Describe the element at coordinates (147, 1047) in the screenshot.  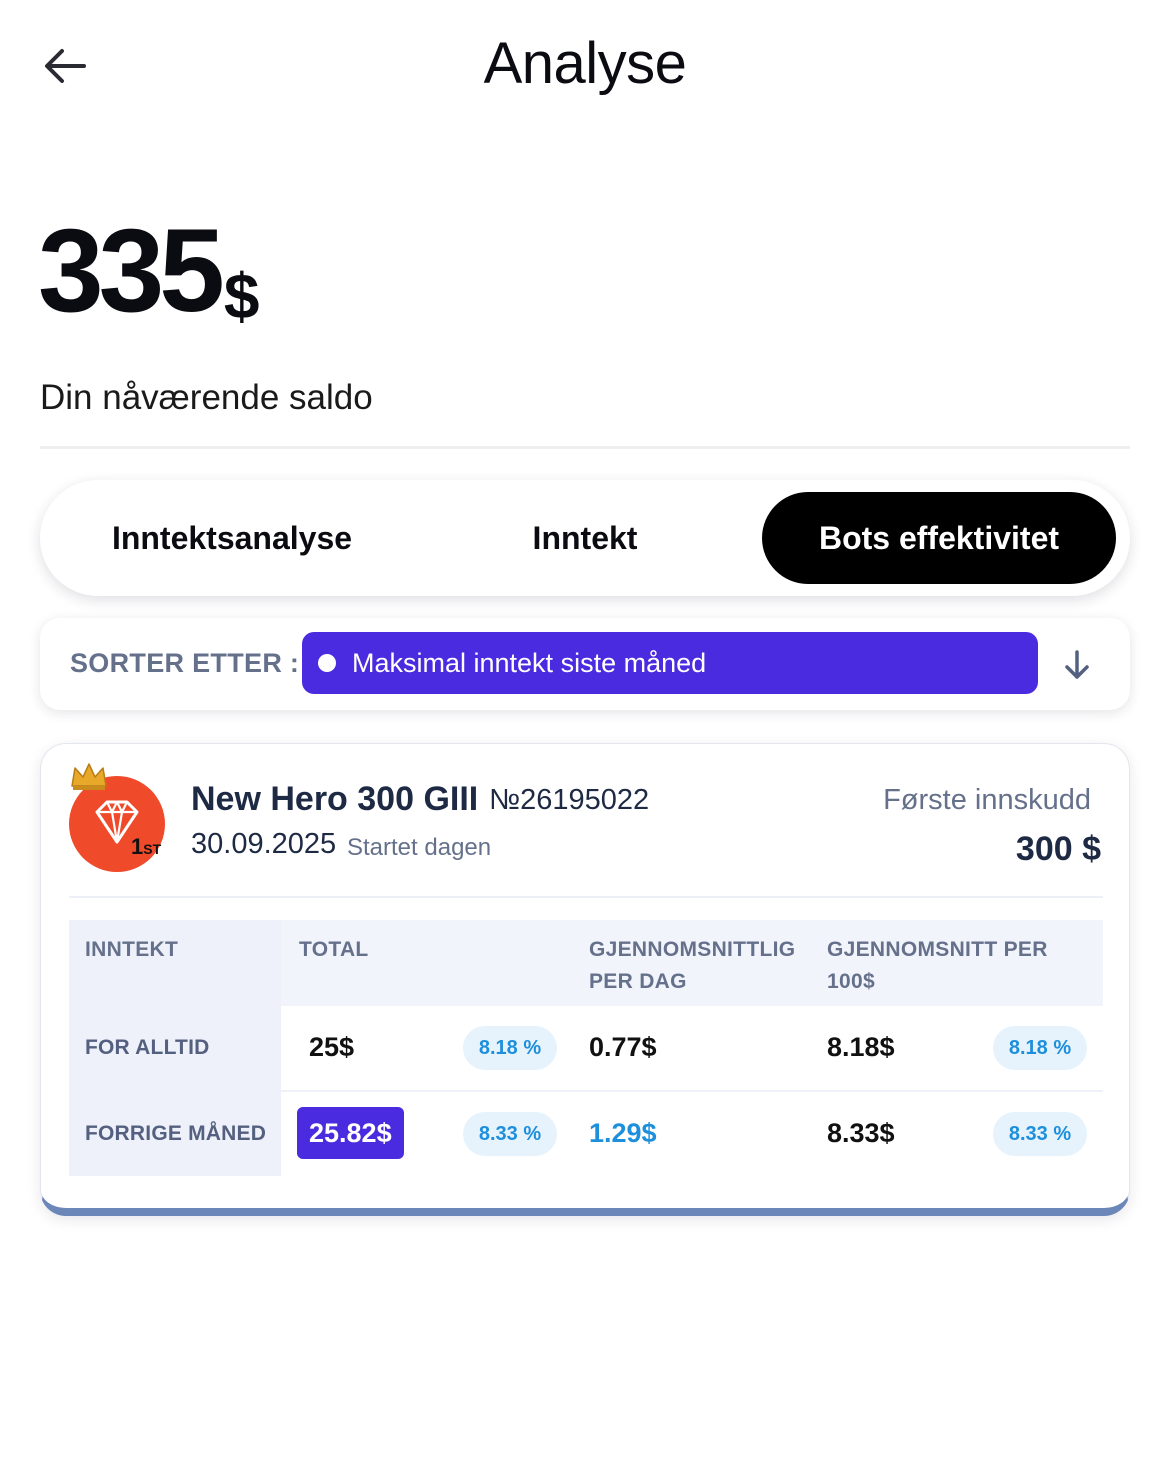
I see `row-label-all-time: FOR ALLTID` at that location.